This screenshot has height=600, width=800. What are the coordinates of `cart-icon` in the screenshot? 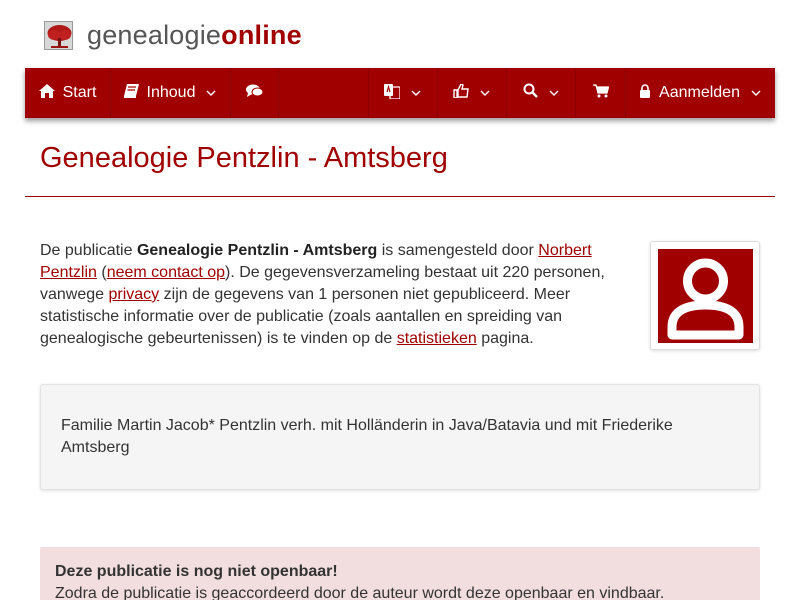 It's located at (600, 93).